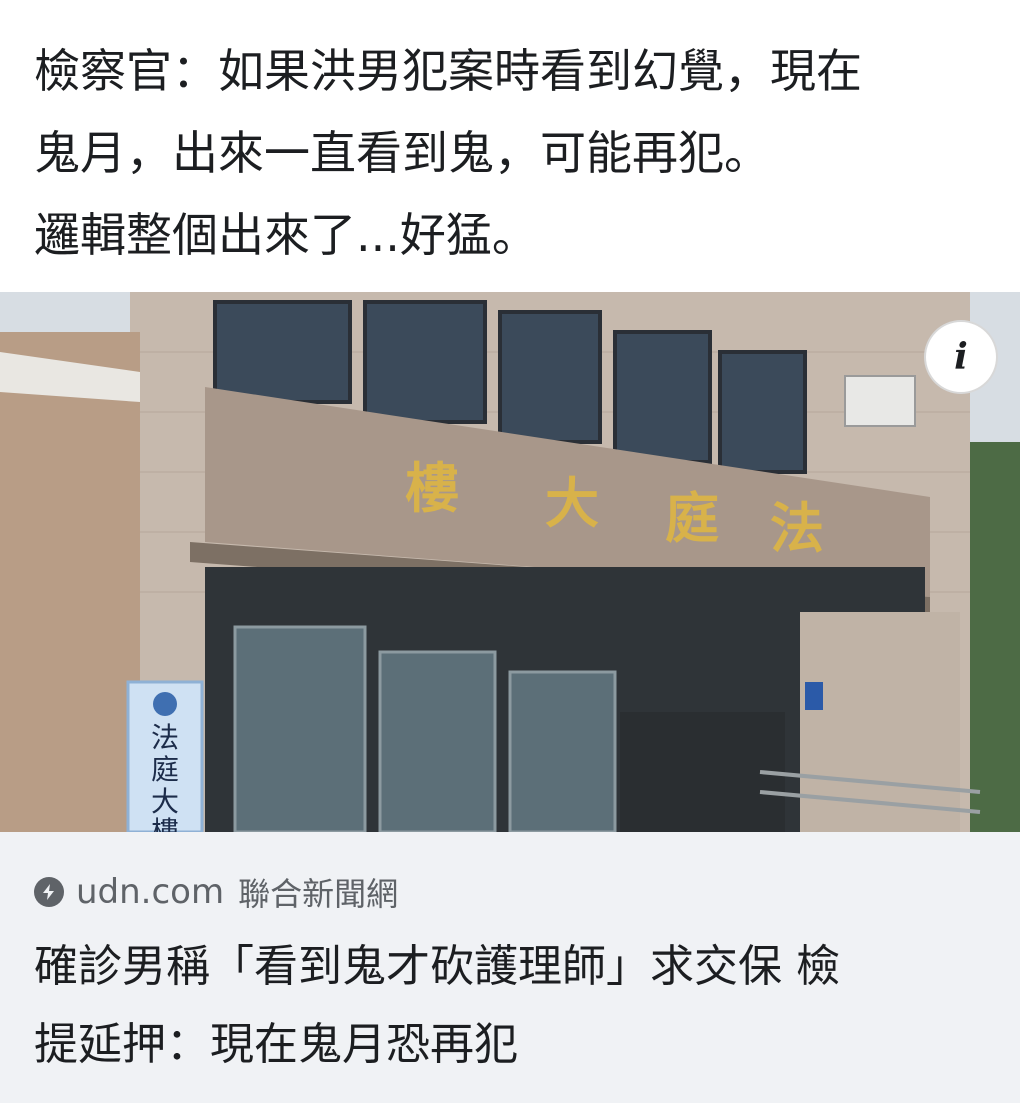 This screenshot has height=1103, width=1020. What do you see at coordinates (276, 1044) in the screenshot?
I see `link-title-line: 提延押：現在鬼月恐再犯` at bounding box center [276, 1044].